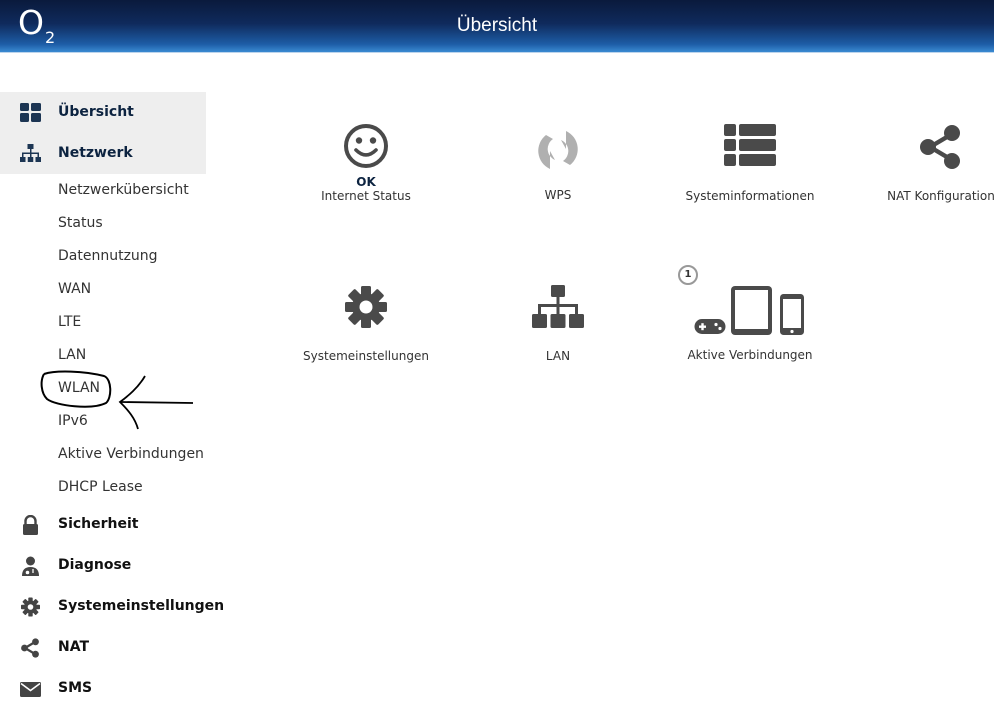 This screenshot has height=711, width=994. Describe the element at coordinates (688, 275) in the screenshot. I see `active-connections-badge: 1` at that location.